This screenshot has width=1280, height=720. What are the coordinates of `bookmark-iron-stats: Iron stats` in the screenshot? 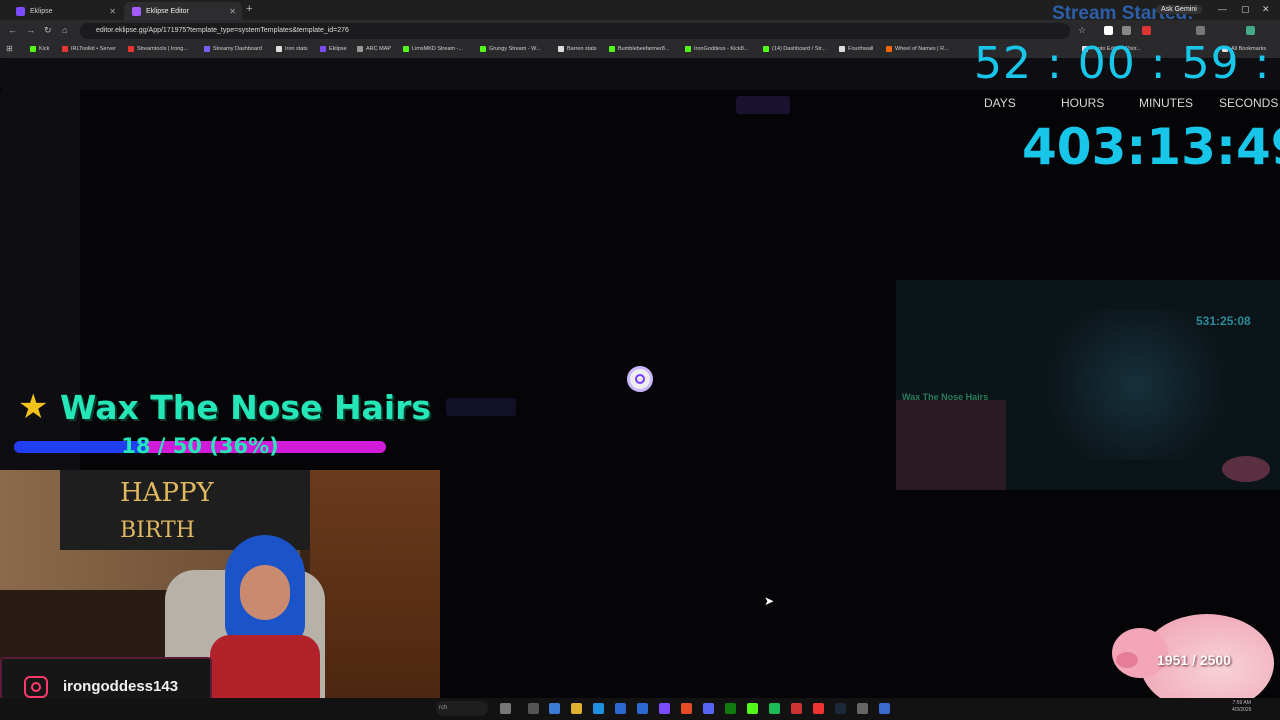 It's located at (292, 49).